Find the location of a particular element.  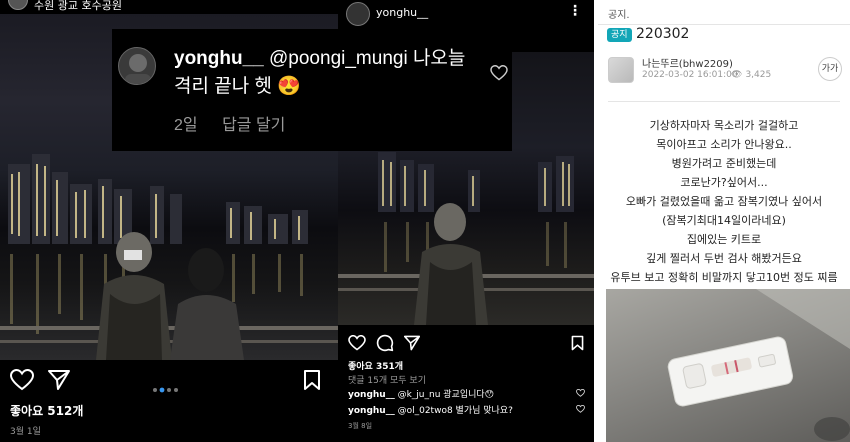

more-options-icon: ⋮ is located at coordinates (575, 11).